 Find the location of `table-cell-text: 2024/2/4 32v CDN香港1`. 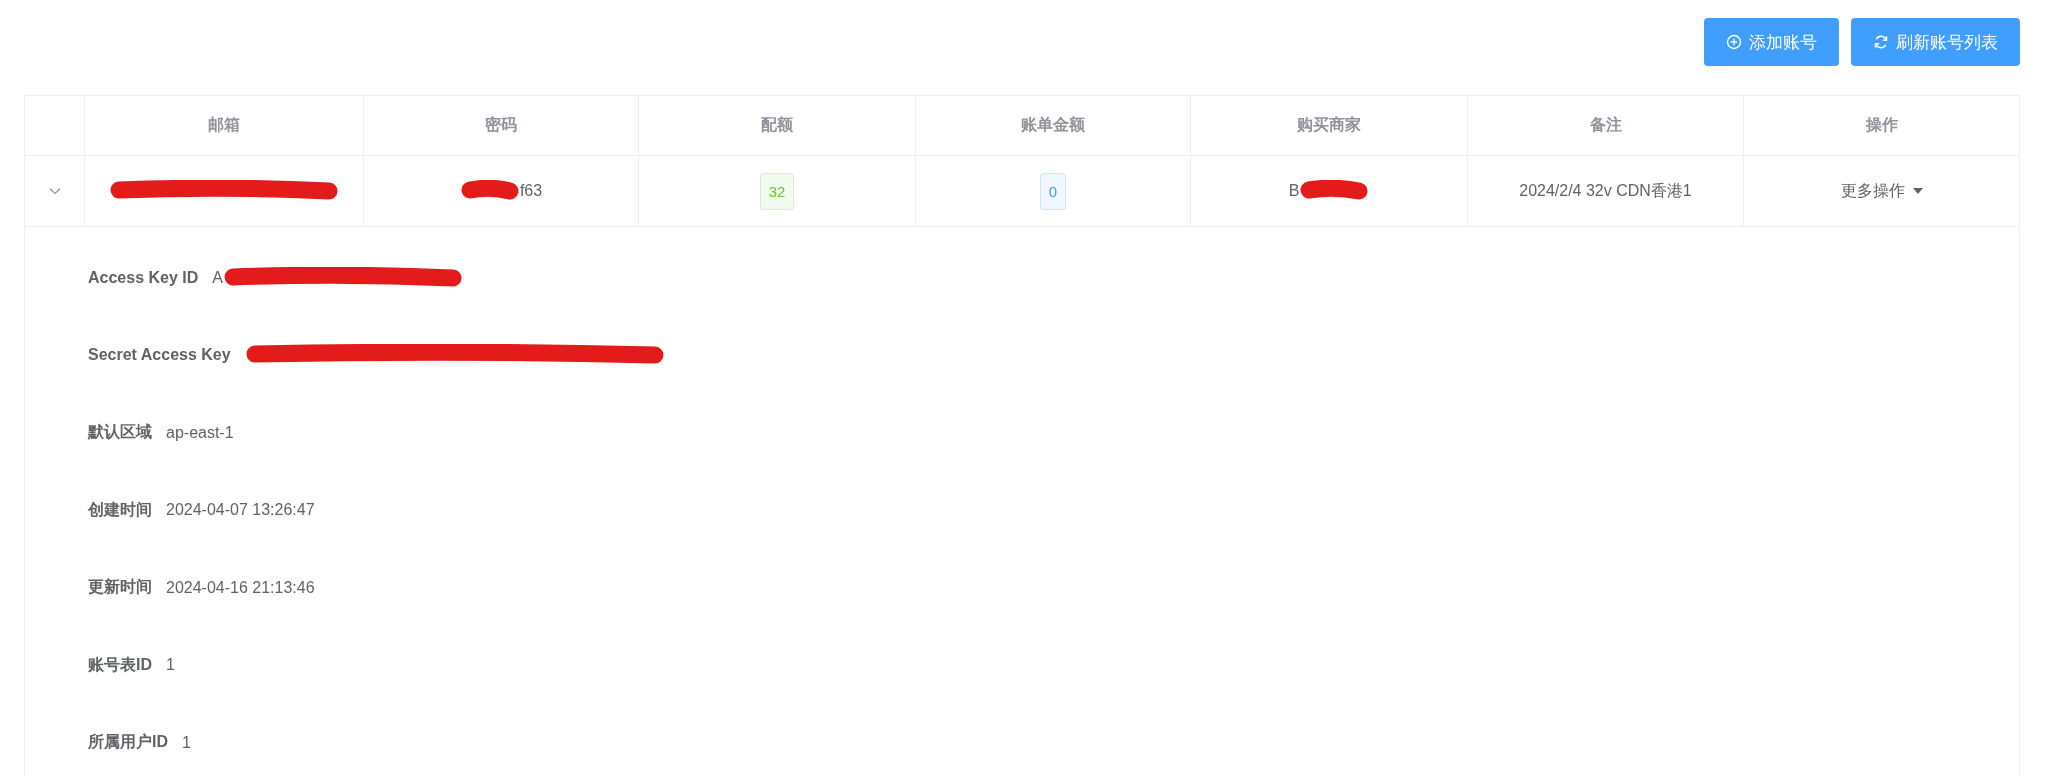

table-cell-text: 2024/2/4 32v CDN香港1 is located at coordinates (1605, 190).